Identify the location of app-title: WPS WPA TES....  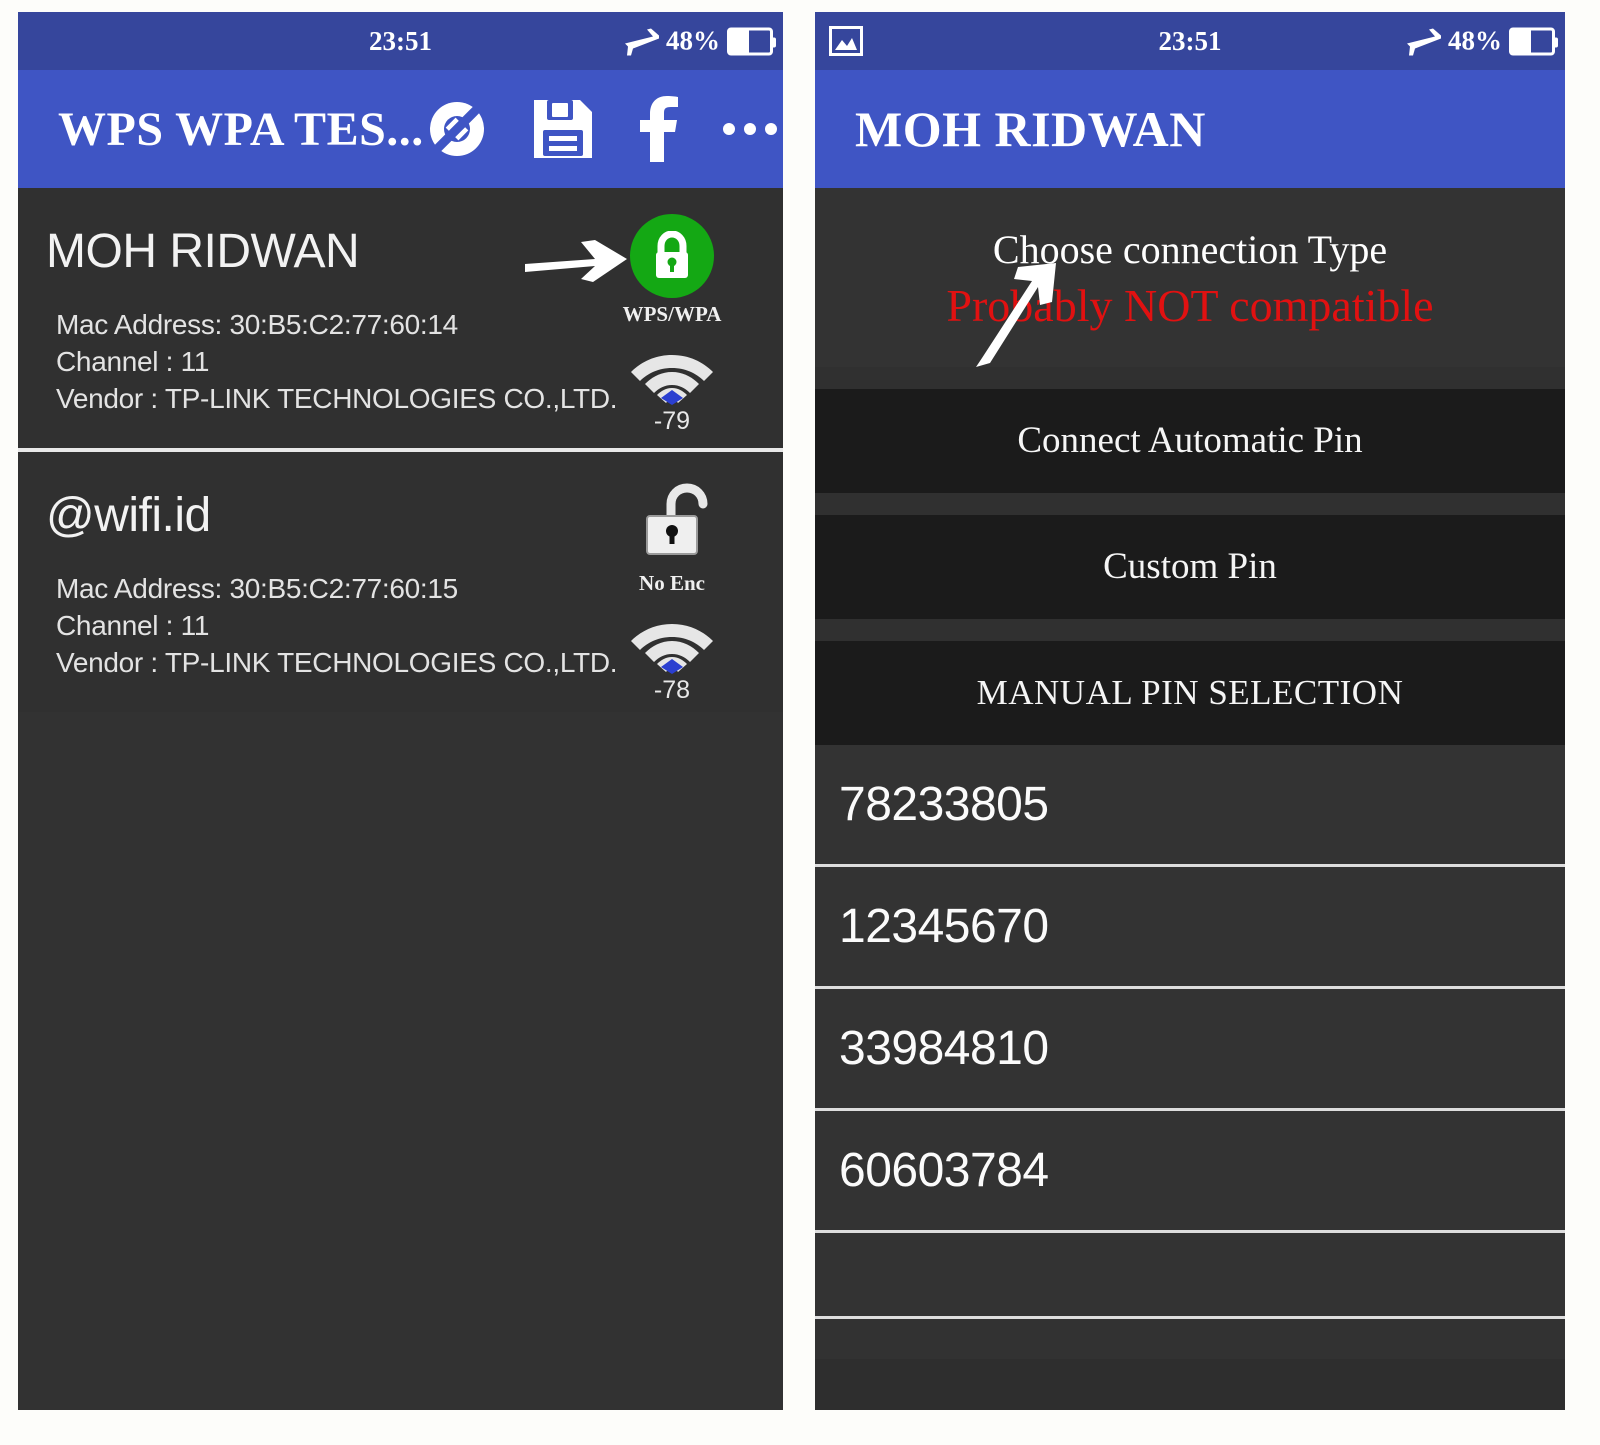
(241, 129).